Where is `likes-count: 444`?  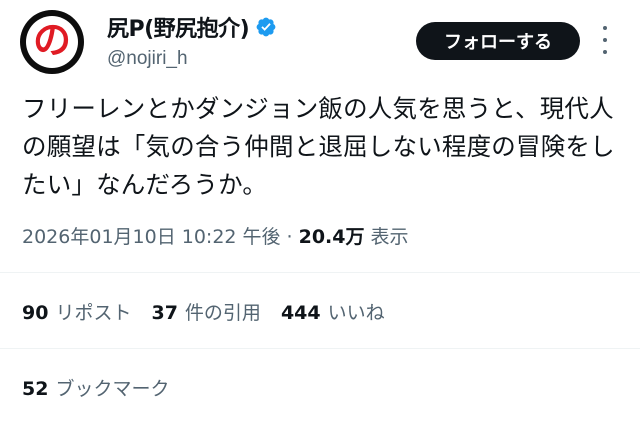
likes-count: 444 is located at coordinates (300, 313).